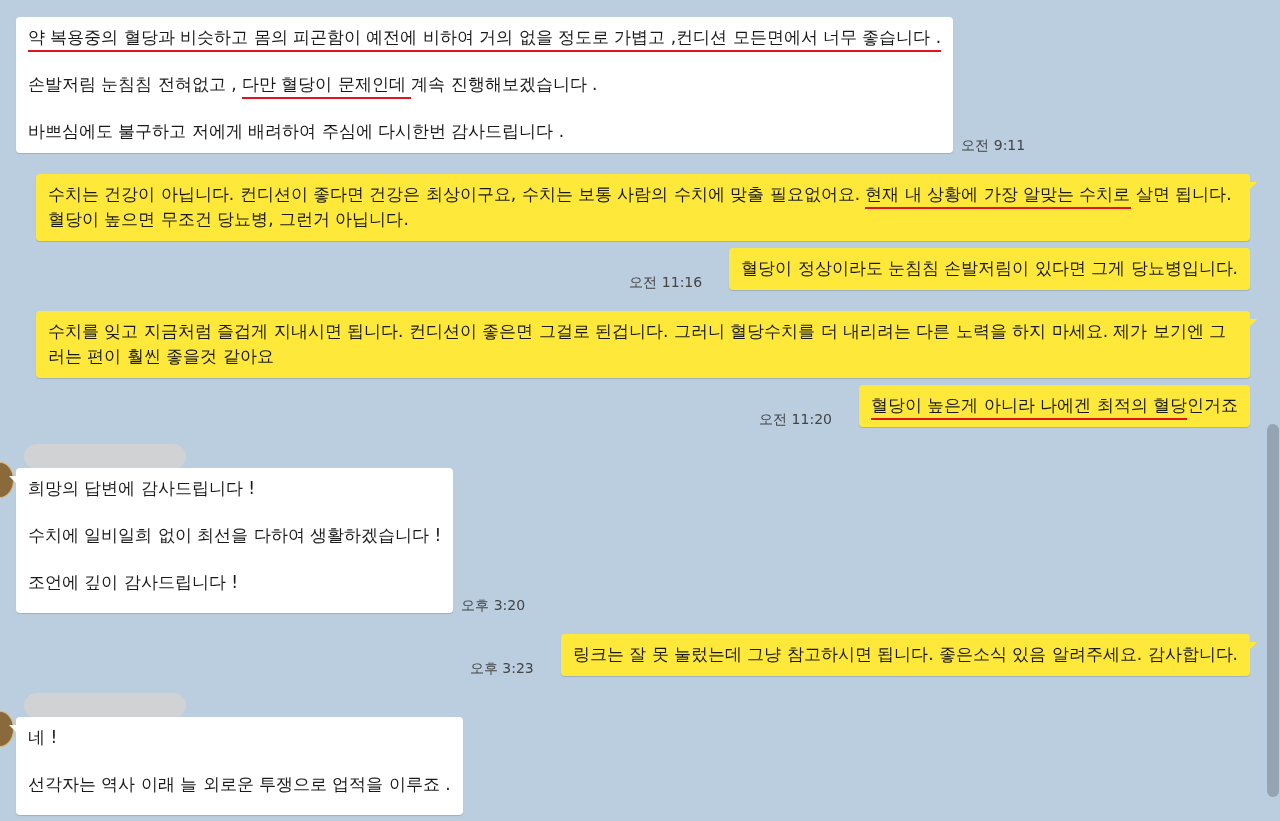 Image resolution: width=1280 pixels, height=821 pixels. What do you see at coordinates (1273, 610) in the screenshot?
I see `scrollbar-thumb` at bounding box center [1273, 610].